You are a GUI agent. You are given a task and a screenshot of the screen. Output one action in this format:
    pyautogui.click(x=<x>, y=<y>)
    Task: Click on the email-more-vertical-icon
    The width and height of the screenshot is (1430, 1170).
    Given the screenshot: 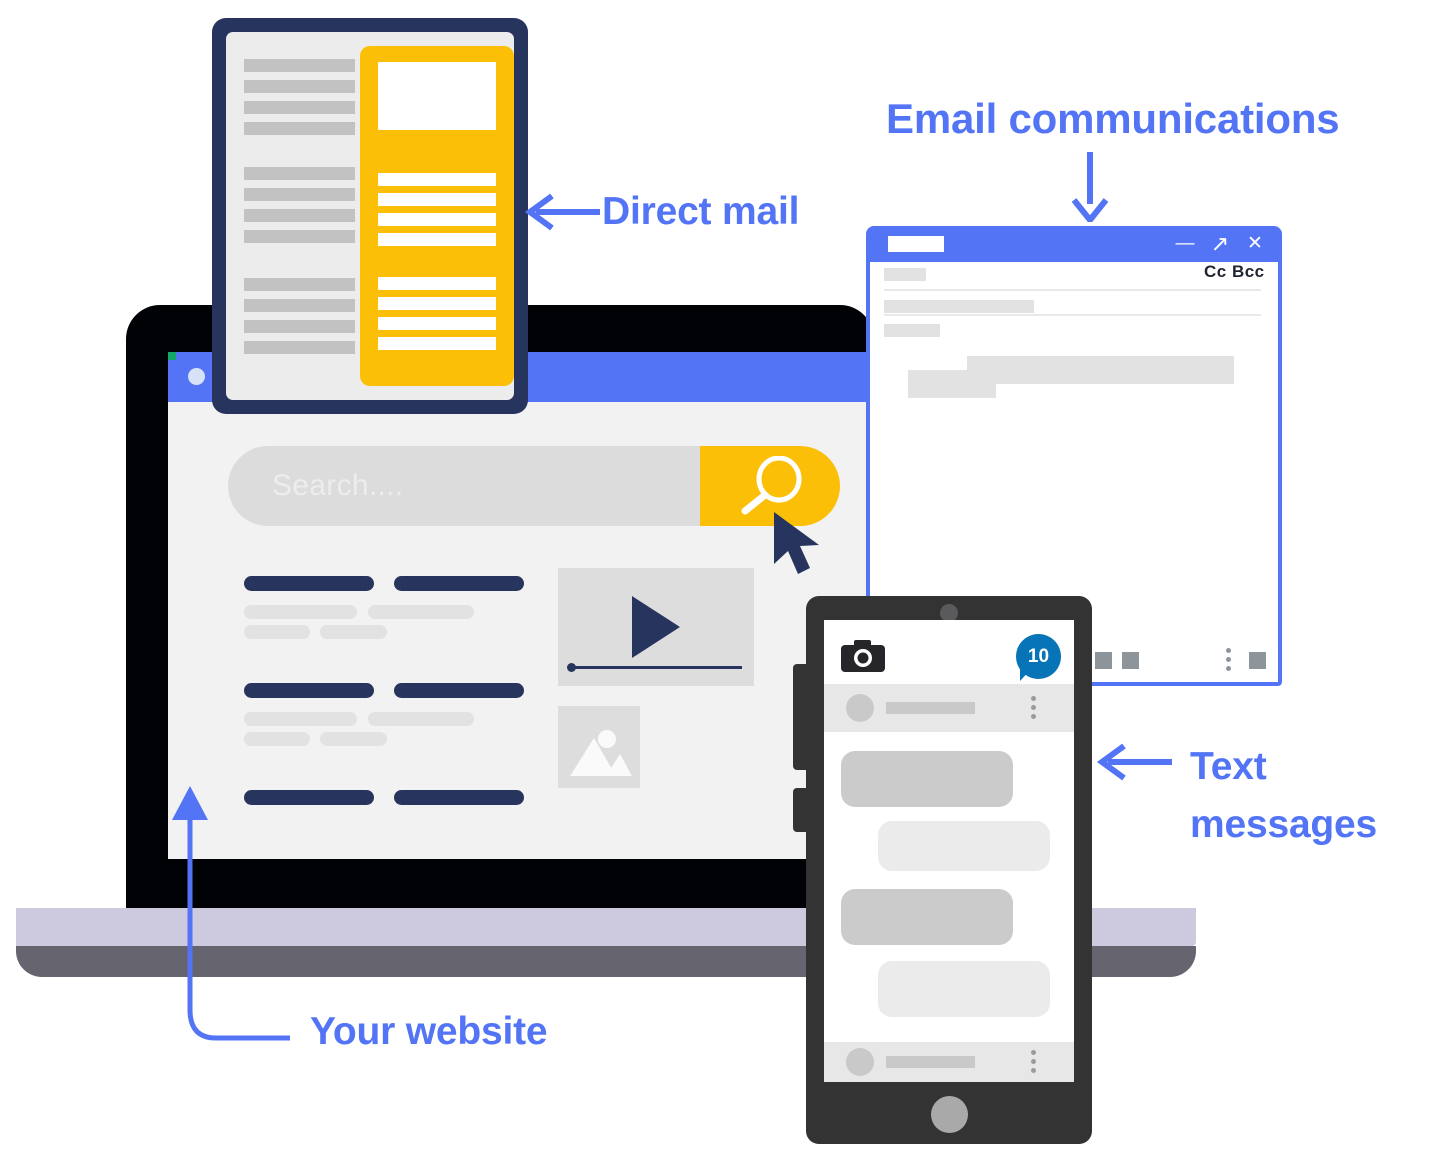 What is the action you would take?
    pyautogui.click(x=1228, y=661)
    